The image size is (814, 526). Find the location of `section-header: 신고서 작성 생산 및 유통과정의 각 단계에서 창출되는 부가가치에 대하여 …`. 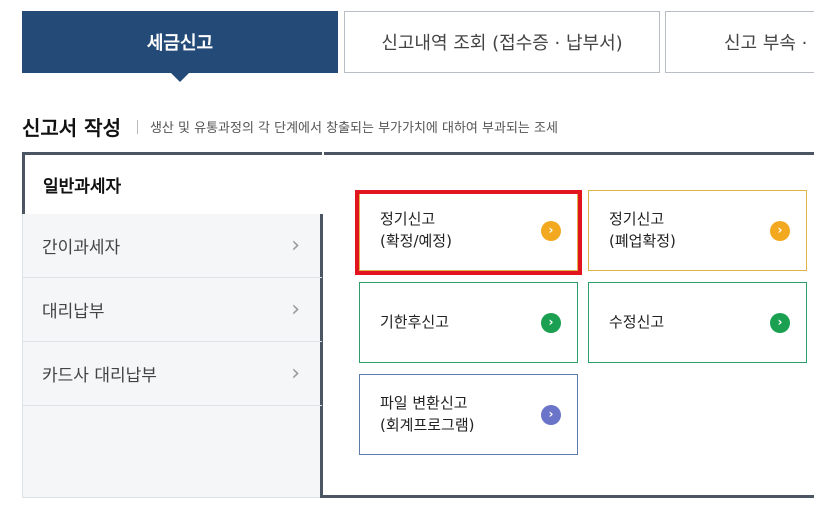

section-header: 신고서 작성 생산 및 유통과정의 각 단계에서 창출되는 부가가치에 대하여 … is located at coordinates (290, 126).